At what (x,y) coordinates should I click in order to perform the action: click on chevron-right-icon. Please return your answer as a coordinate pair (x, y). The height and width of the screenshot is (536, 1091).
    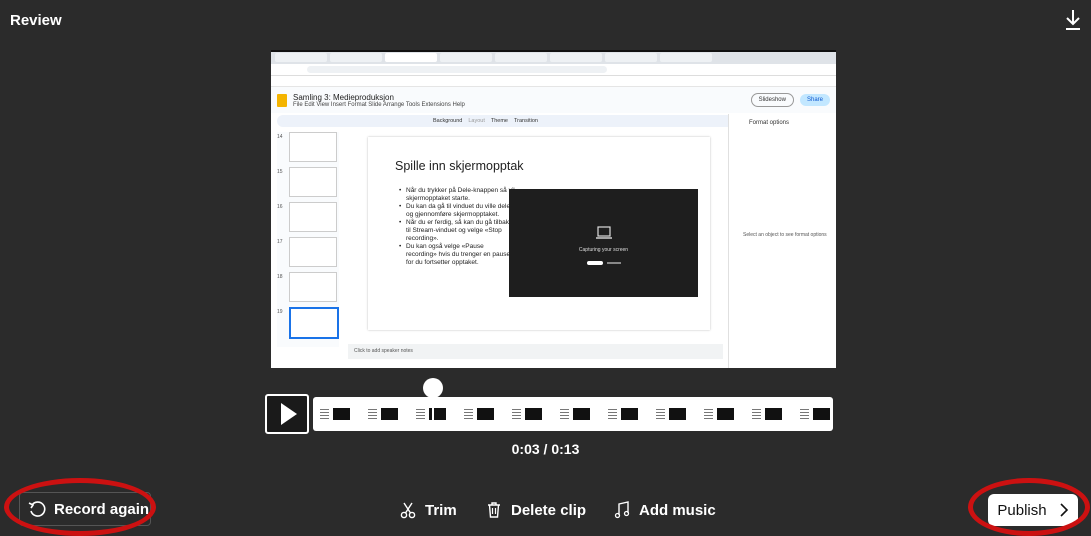
    Looking at the image, I should click on (1064, 510).